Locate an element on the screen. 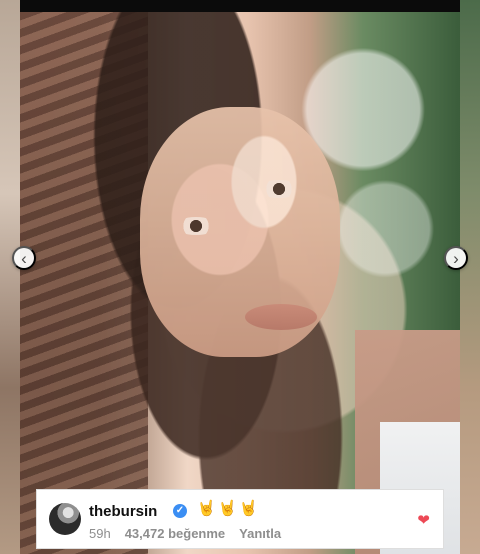  reply-button: Yanıtla is located at coordinates (260, 533).